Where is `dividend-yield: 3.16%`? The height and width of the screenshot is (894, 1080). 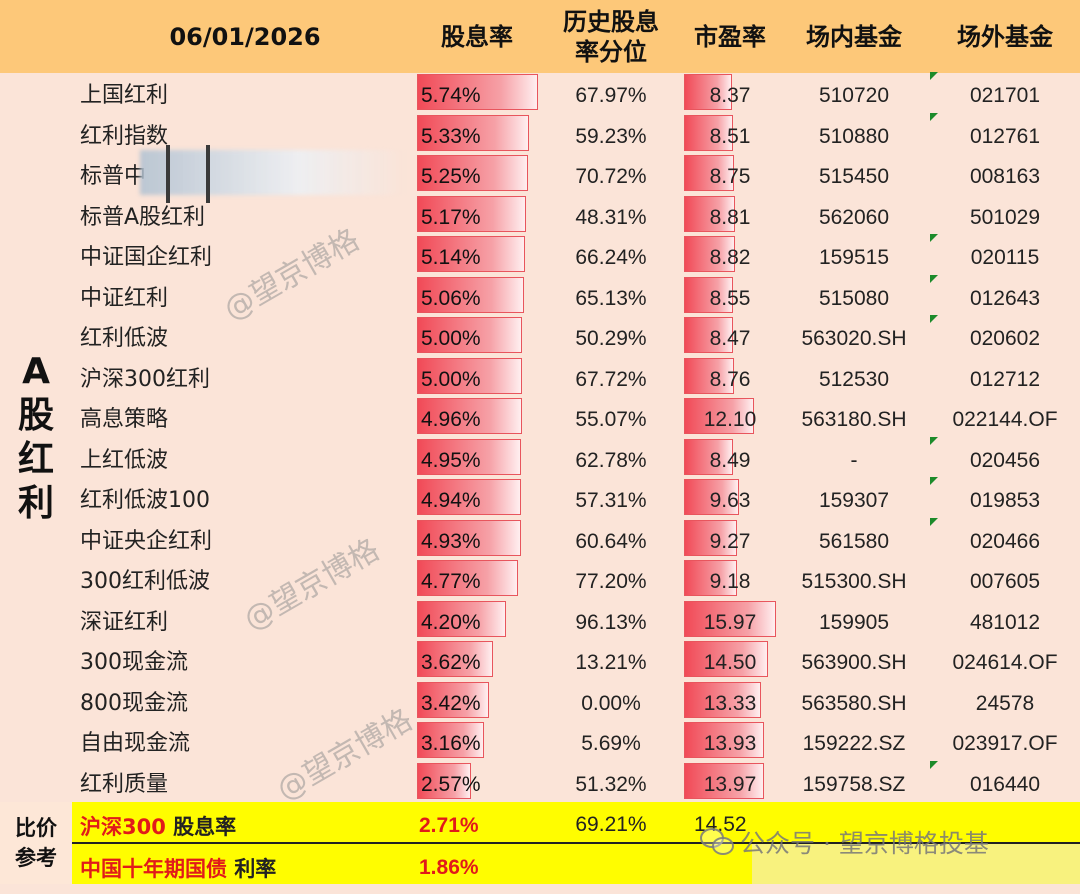 dividend-yield: 3.16% is located at coordinates (451, 743).